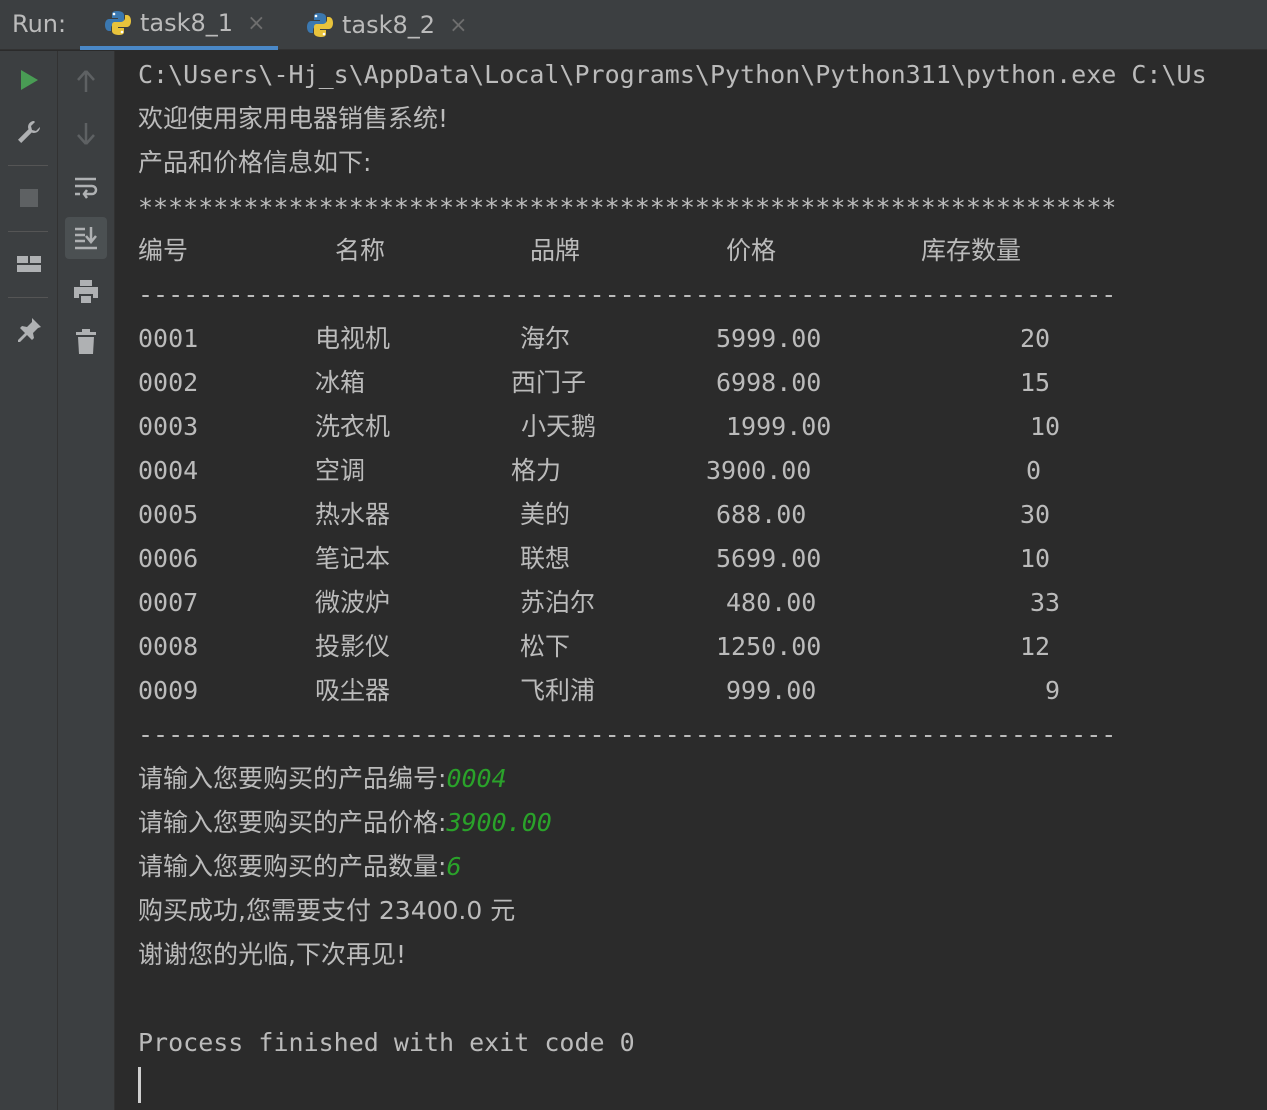 Image resolution: width=1267 pixels, height=1110 pixels. What do you see at coordinates (559, 426) in the screenshot?
I see `row-brand: 小天鹅` at bounding box center [559, 426].